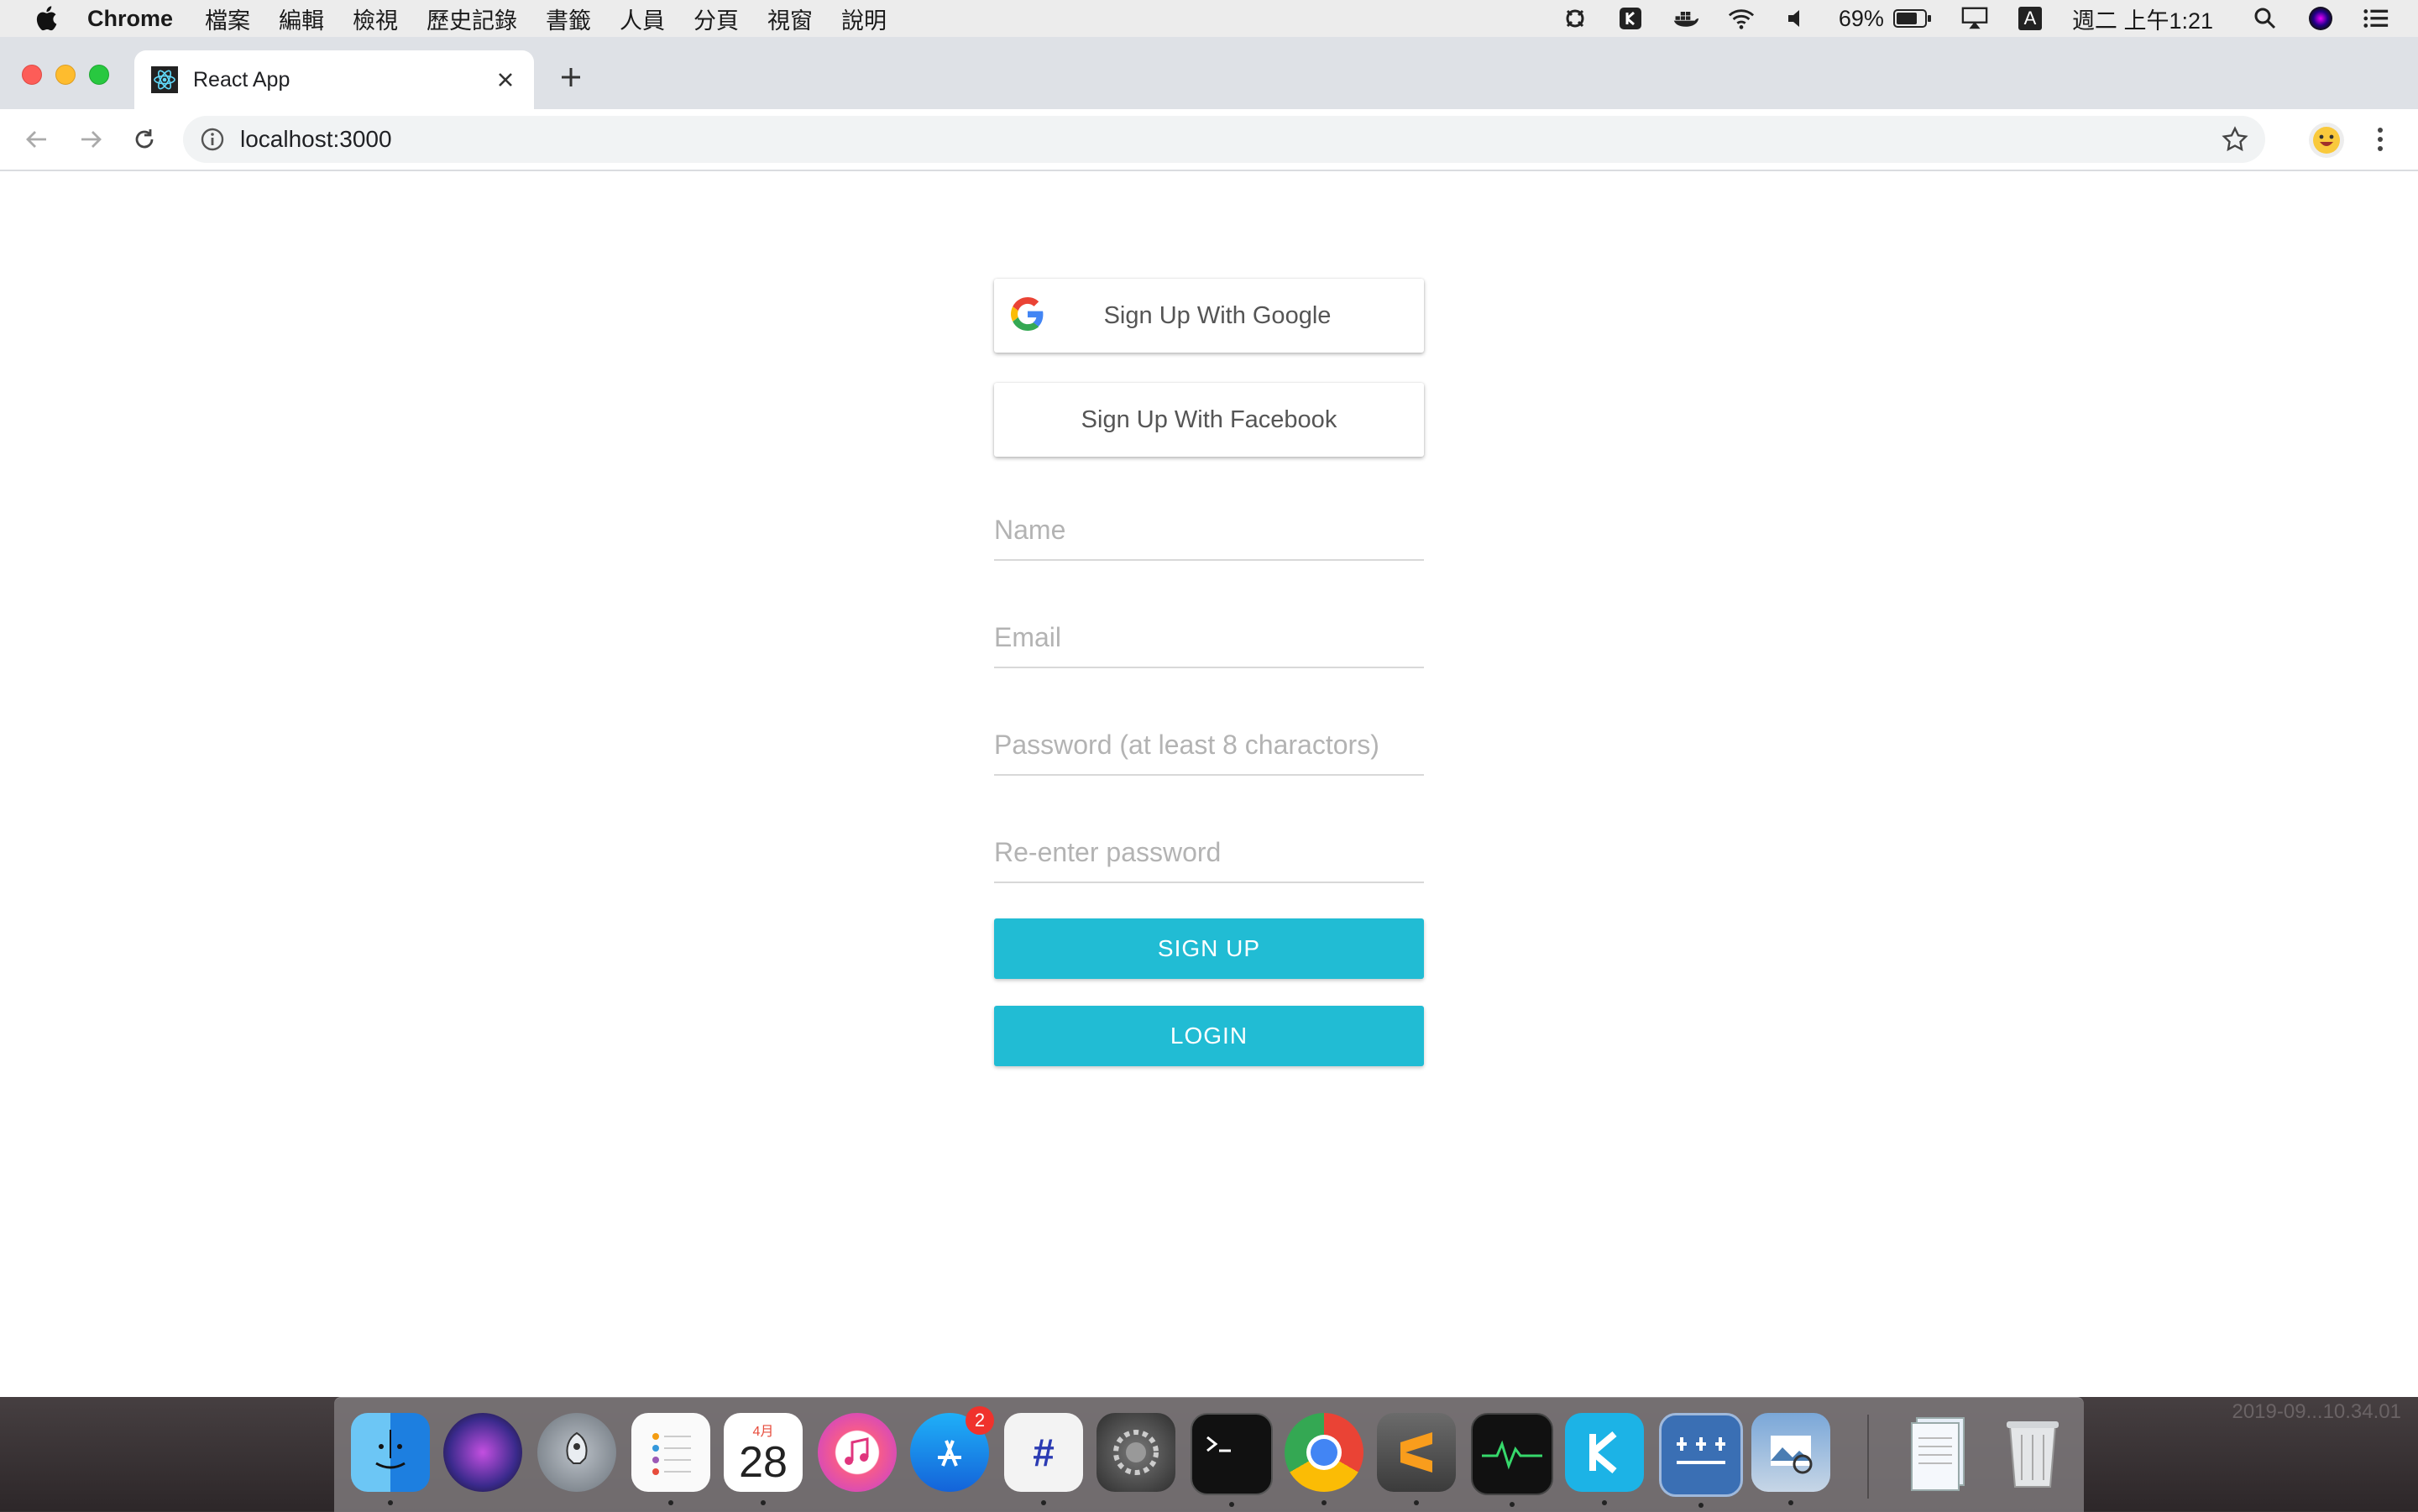  I want to click on preview-icon, so click(1790, 1459).